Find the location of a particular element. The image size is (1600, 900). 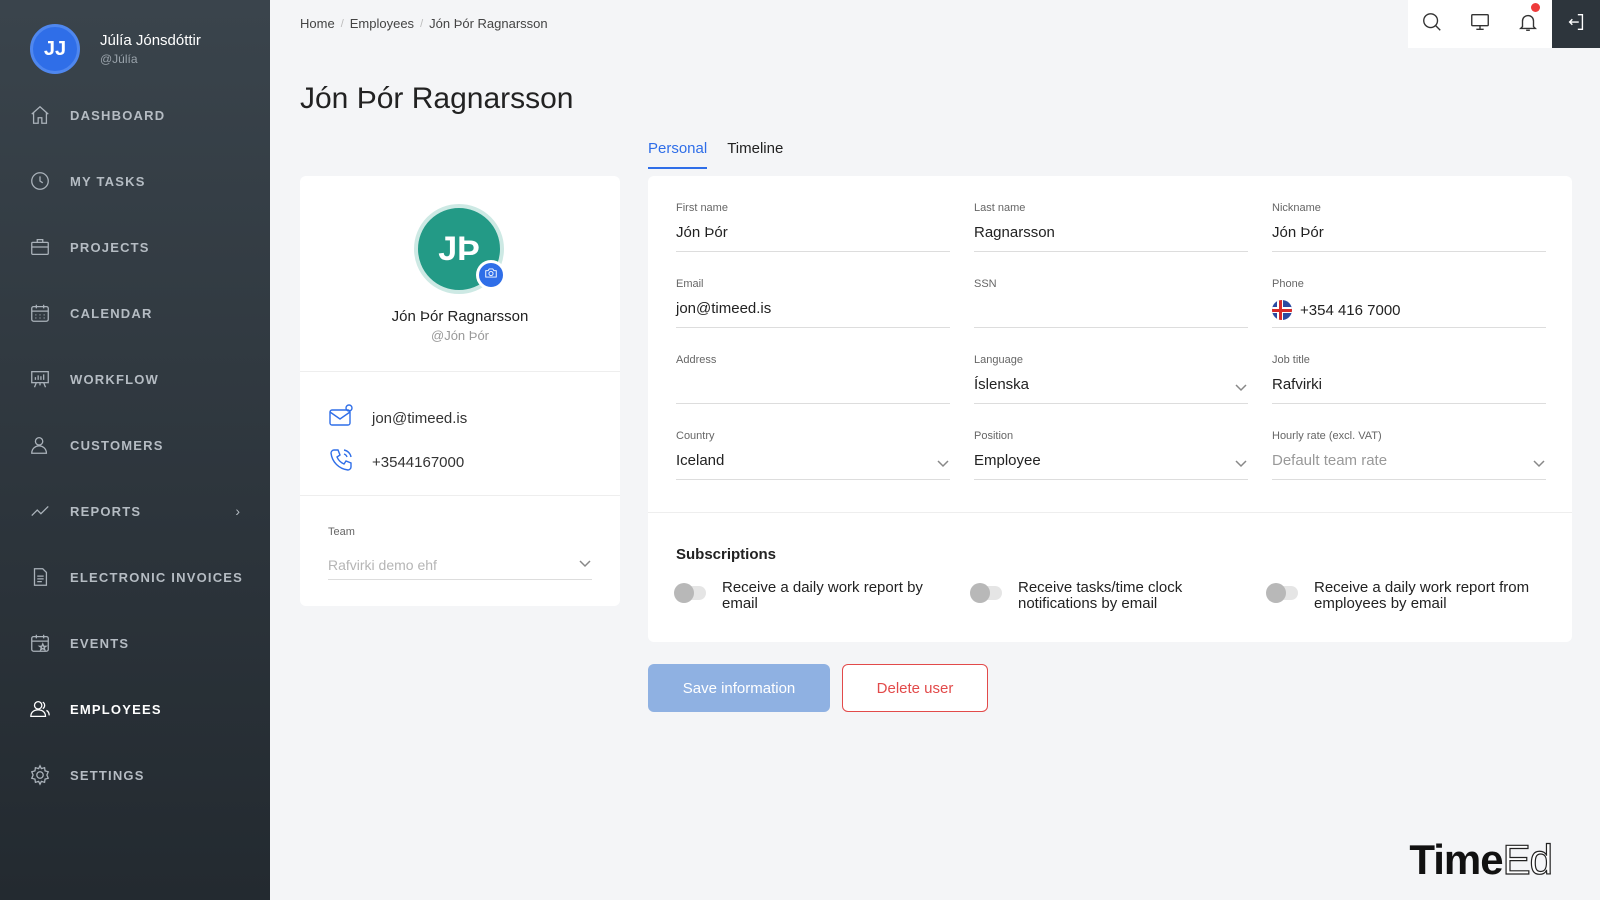

tab-timeline: Timeline is located at coordinates (755, 154).